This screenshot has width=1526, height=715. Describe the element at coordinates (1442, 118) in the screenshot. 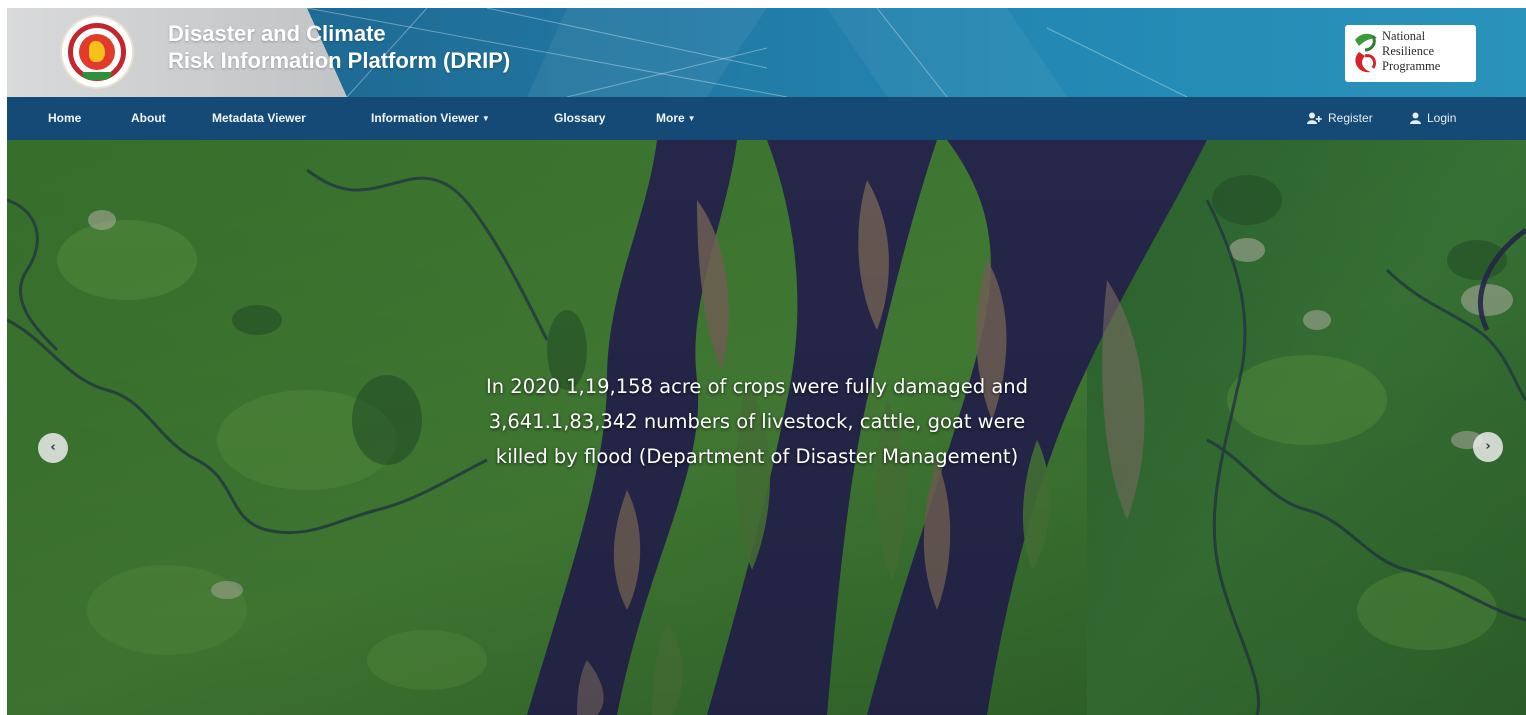

I see `login-label: Login` at that location.